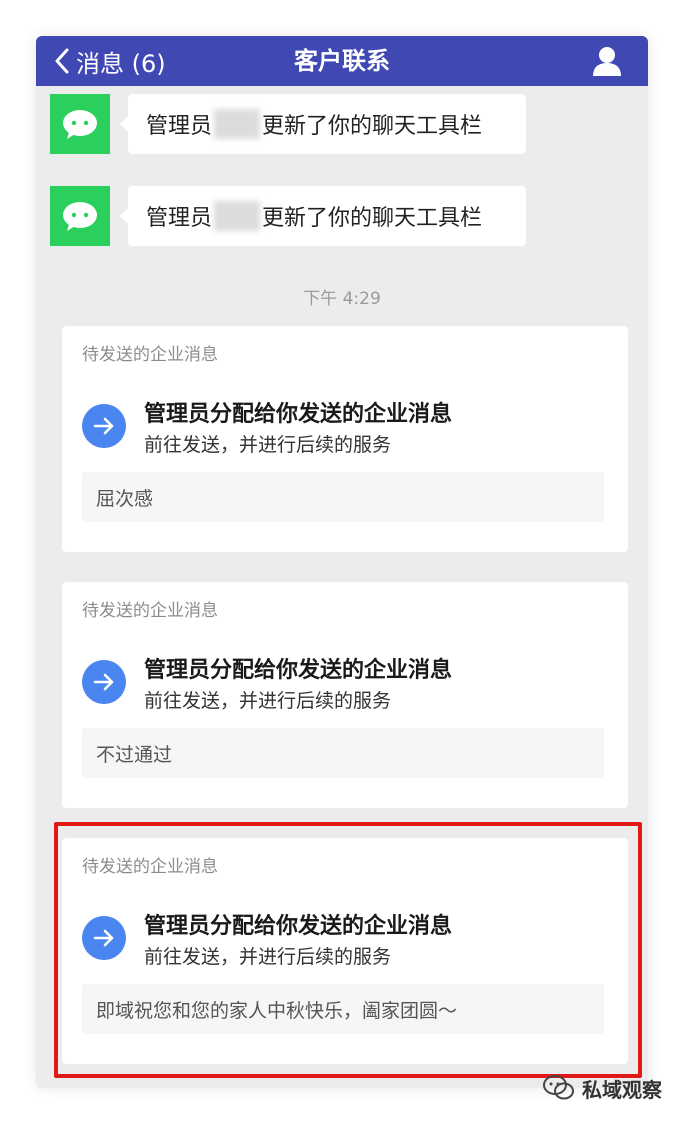 The image size is (684, 1122). Describe the element at coordinates (62, 61) in the screenshot. I see `chevron-left-icon` at that location.